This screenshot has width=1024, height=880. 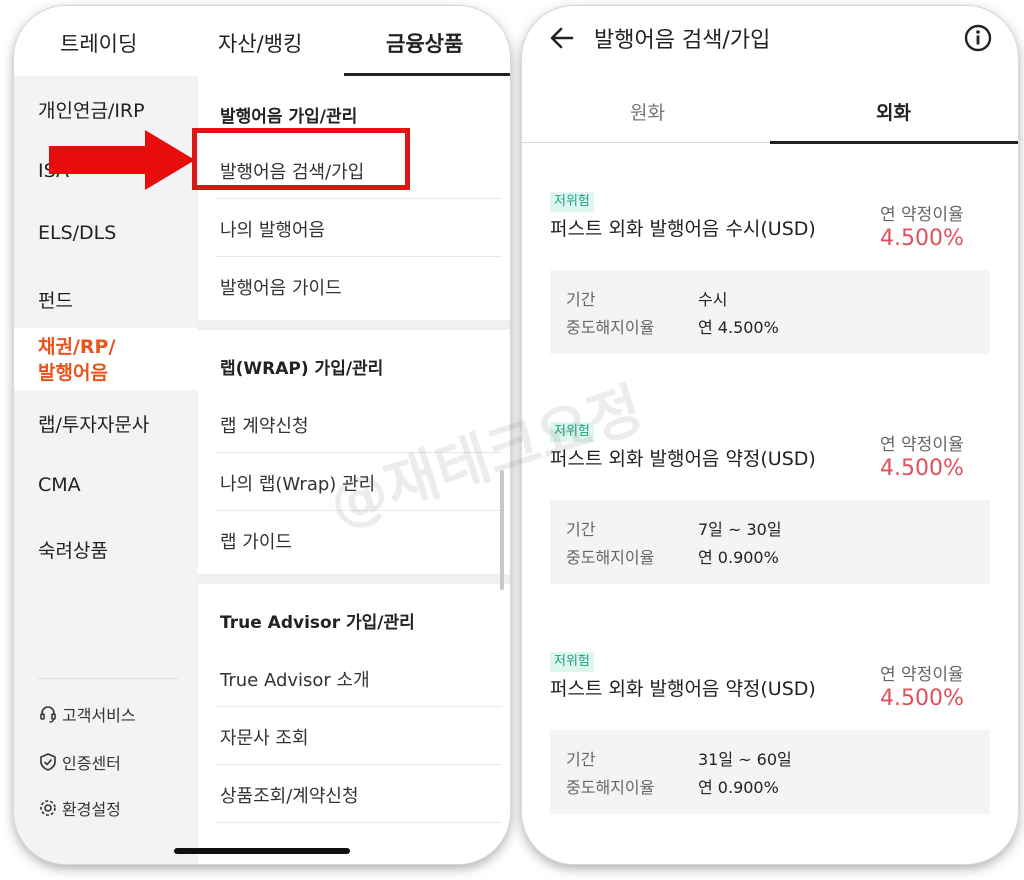 What do you see at coordinates (73, 549) in the screenshot?
I see `sidebar-item-cooling-off: 숙려상품` at bounding box center [73, 549].